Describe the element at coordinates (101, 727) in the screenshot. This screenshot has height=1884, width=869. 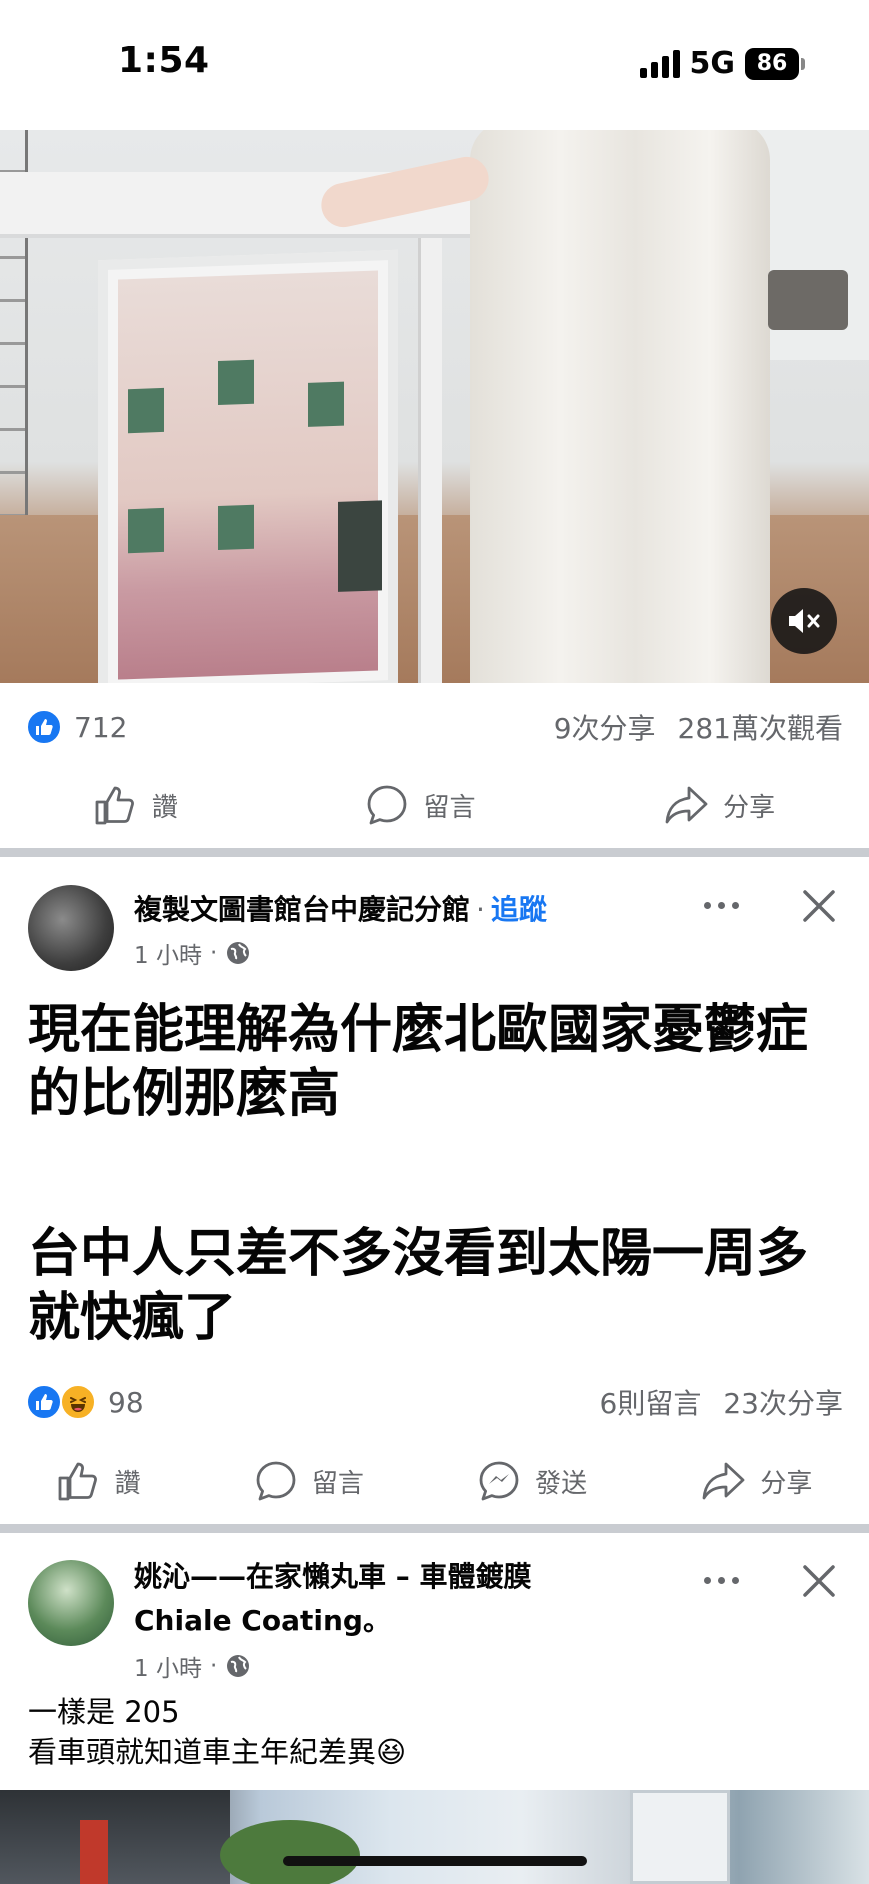
I see `reaction-count: 712` at that location.